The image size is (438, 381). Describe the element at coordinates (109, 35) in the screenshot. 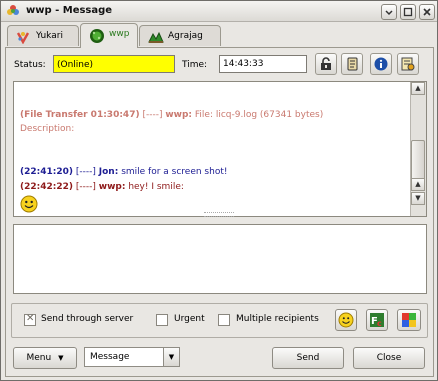

I see `tab-wwp: wwp` at that location.